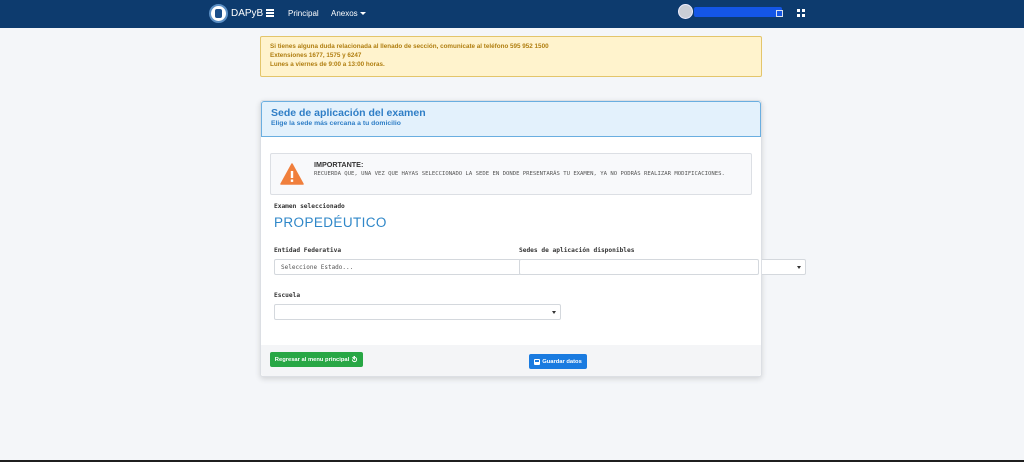 The width and height of the screenshot is (1024, 462). Describe the element at coordinates (562, 361) in the screenshot. I see `save-button-label: Guardar datos` at that location.